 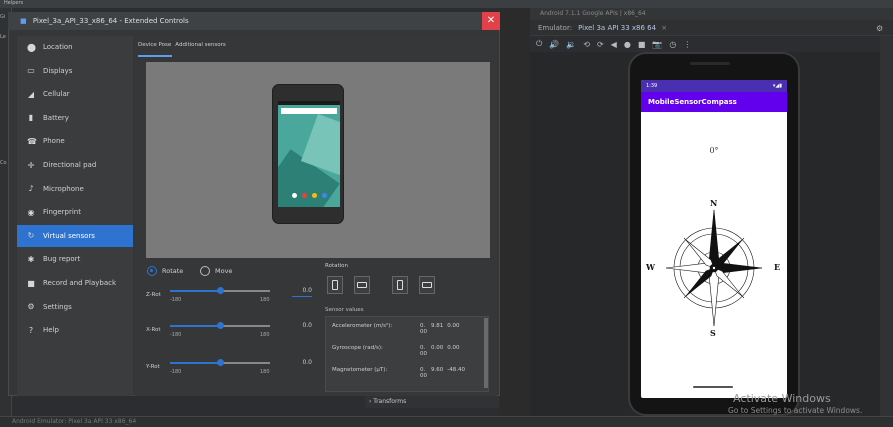 What do you see at coordinates (687, 44) in the screenshot?
I see `more-icon: ⋮` at bounding box center [687, 44].